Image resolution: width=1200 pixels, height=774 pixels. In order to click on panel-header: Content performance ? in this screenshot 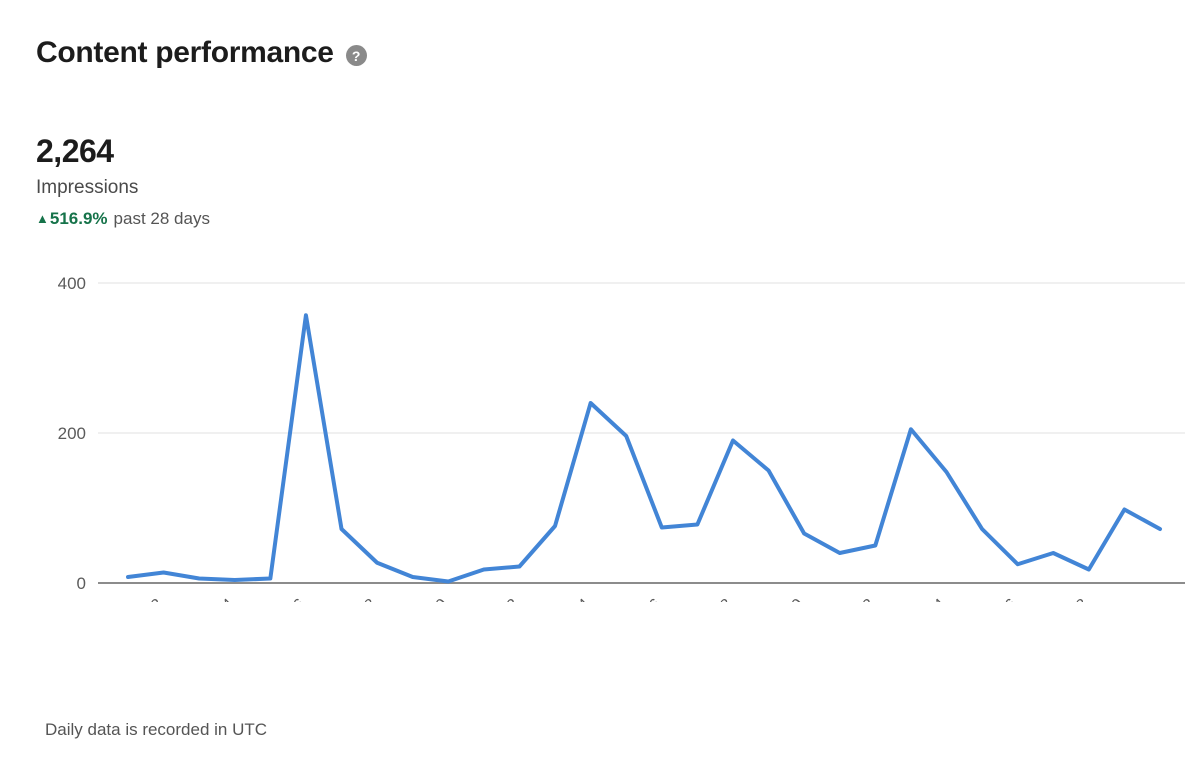, I will do `click(201, 52)`.